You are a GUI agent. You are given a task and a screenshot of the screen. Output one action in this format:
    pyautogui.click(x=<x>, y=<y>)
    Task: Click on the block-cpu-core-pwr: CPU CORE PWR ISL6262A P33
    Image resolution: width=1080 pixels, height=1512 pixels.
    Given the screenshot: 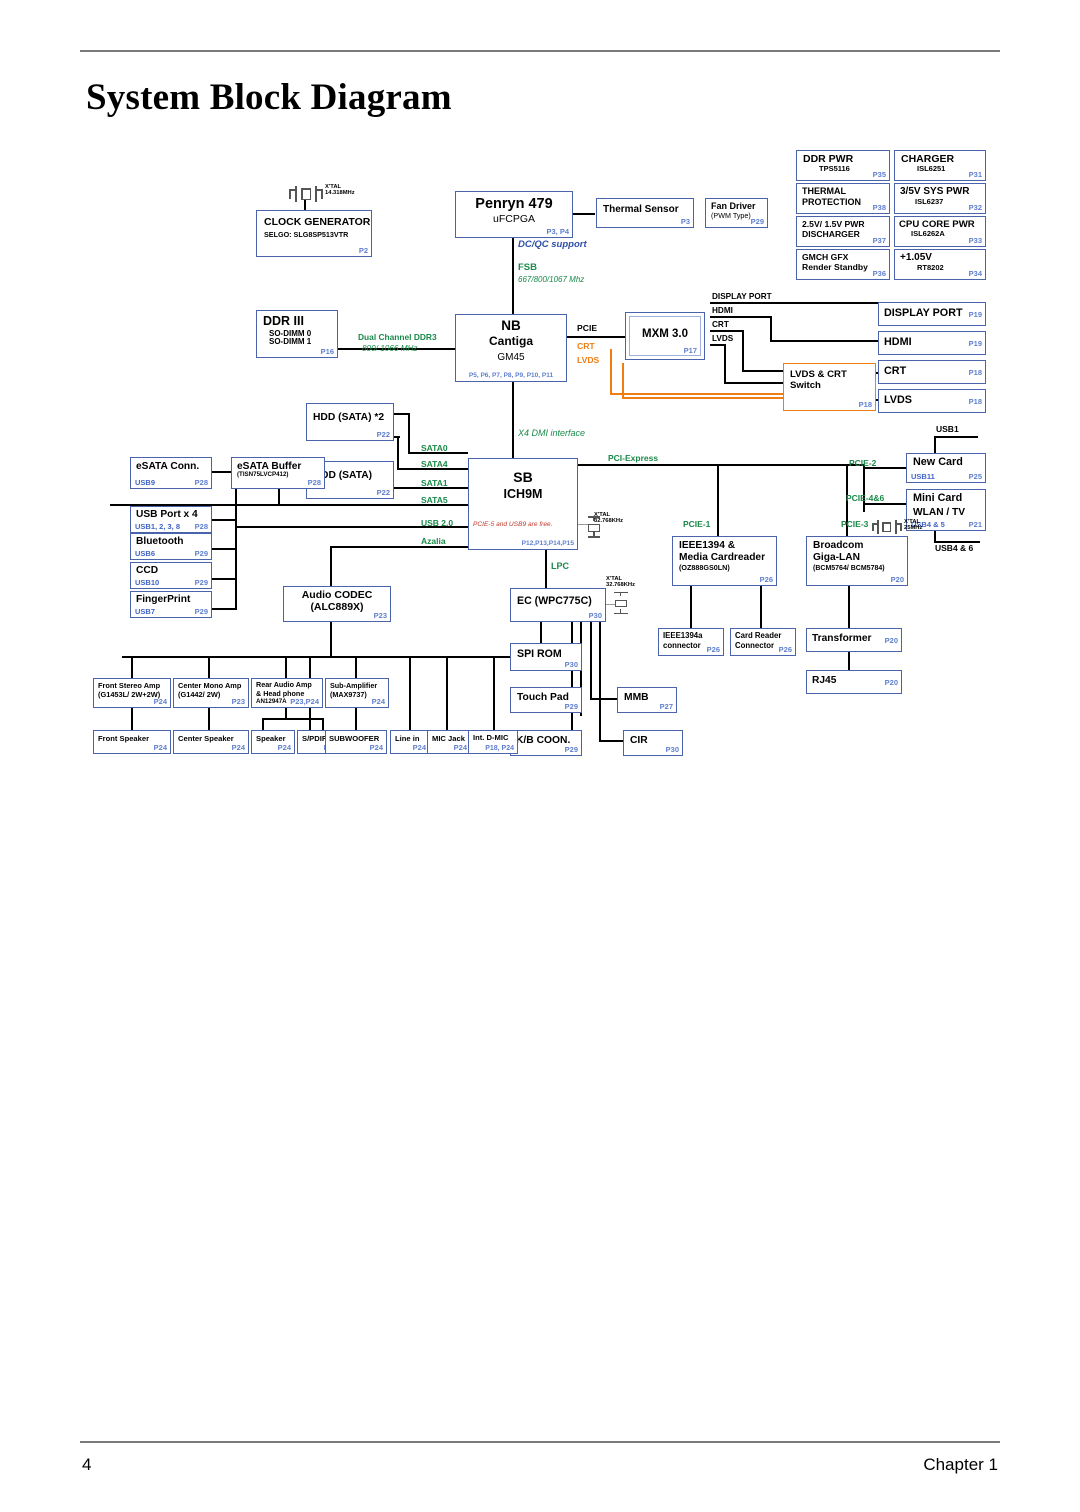 What is the action you would take?
    pyautogui.click(x=940, y=231)
    